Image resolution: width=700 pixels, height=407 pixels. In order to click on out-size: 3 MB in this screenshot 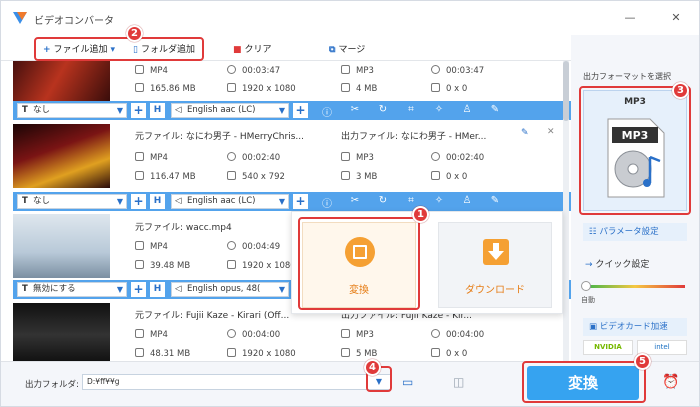, I will do `click(367, 177)`.